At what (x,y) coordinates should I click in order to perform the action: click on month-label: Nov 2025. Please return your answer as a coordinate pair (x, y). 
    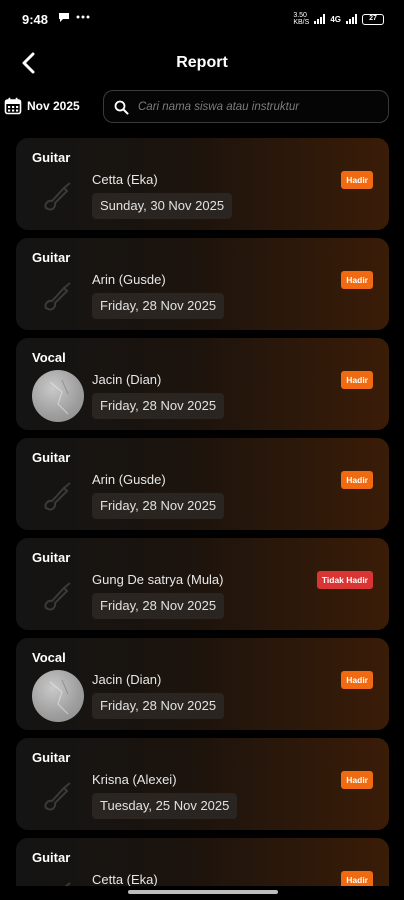
    Looking at the image, I should click on (53, 106).